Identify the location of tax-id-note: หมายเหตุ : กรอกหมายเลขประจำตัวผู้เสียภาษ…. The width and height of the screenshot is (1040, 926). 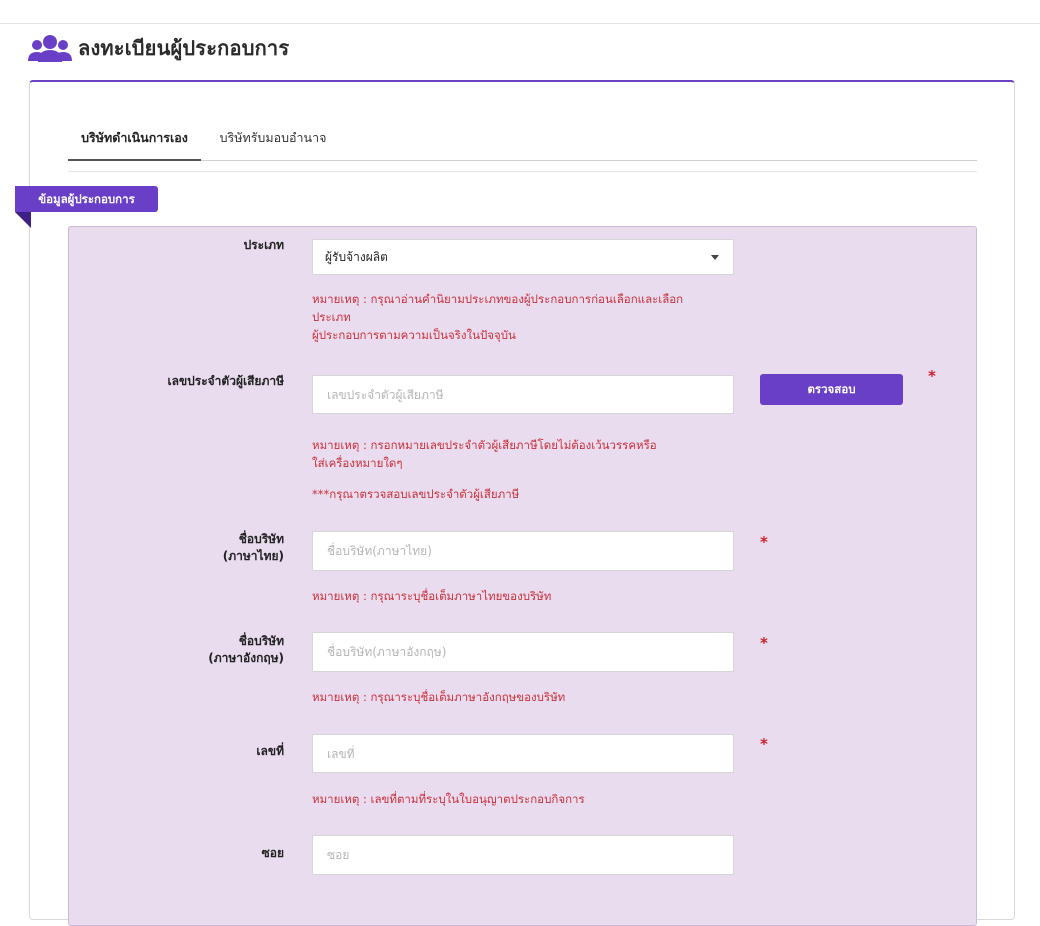
(484, 454).